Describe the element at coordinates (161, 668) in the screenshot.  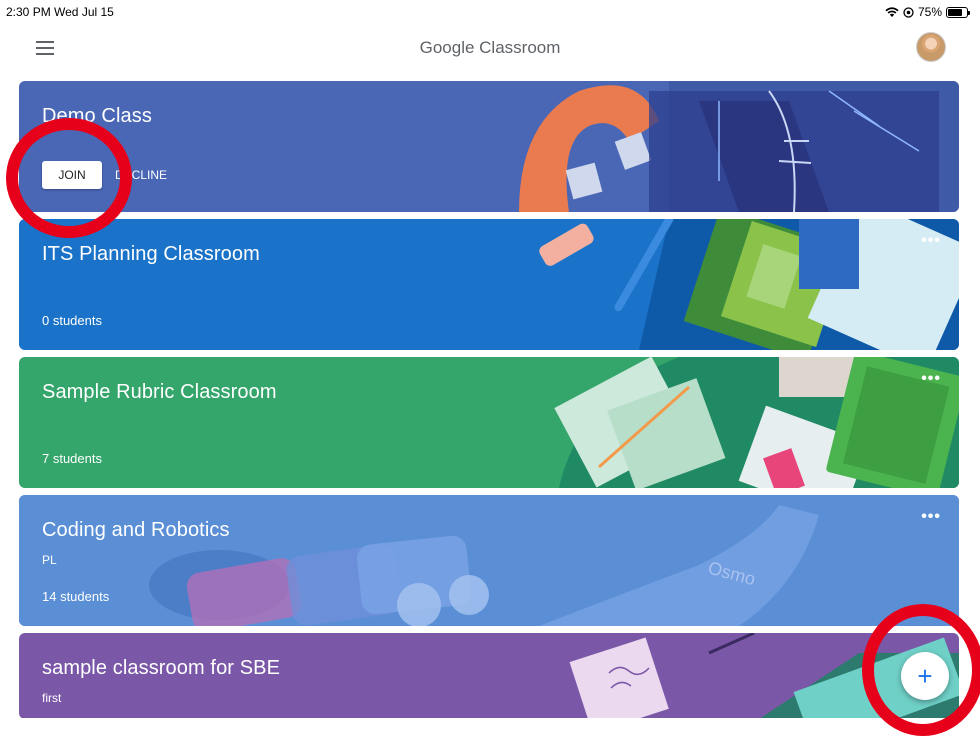
I see `class-name: sample classroom for SBE` at that location.